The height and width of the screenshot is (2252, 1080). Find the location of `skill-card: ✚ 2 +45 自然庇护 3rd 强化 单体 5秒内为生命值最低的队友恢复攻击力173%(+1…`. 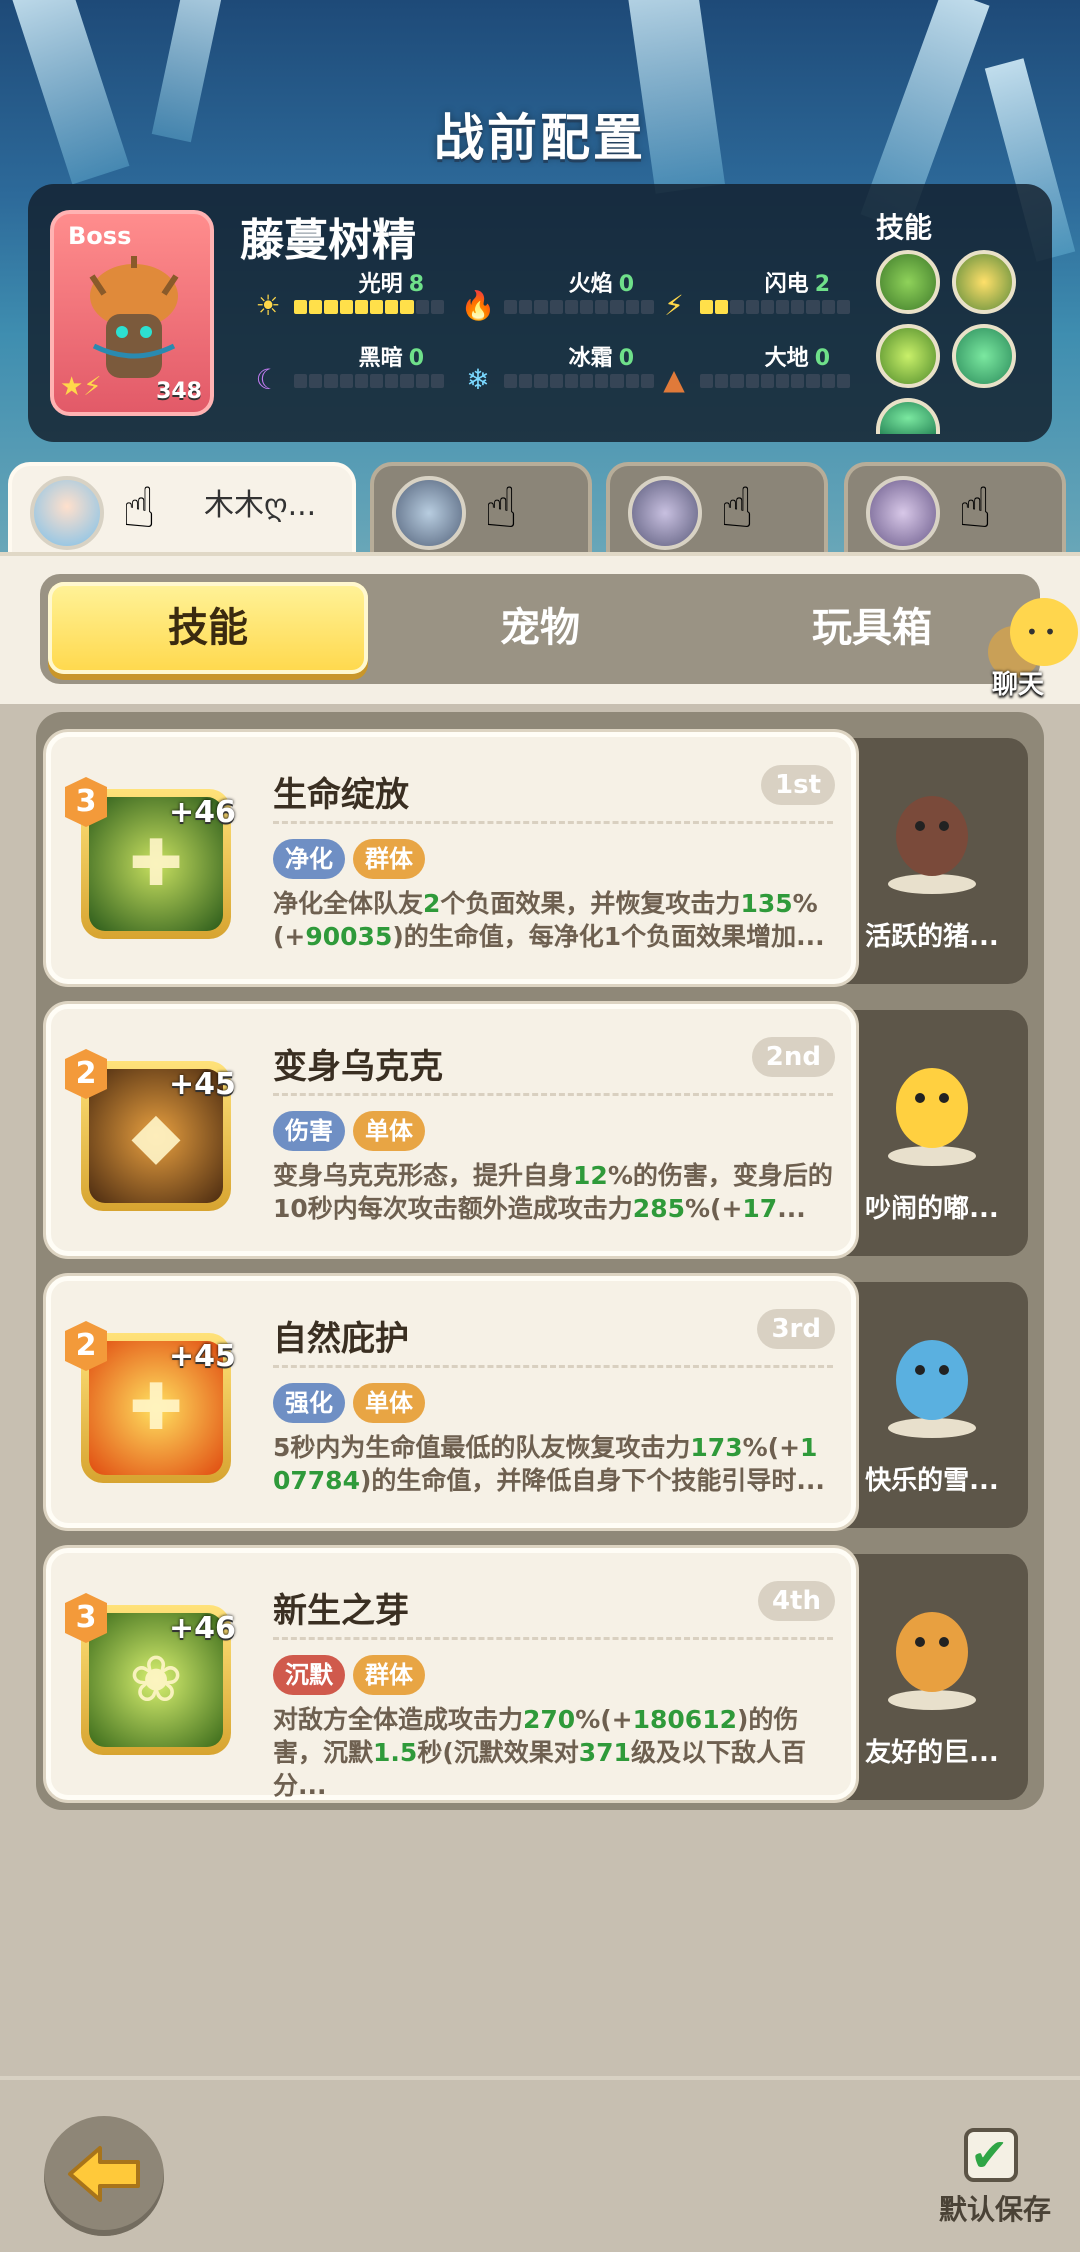

skill-card: ✚ 2 +45 自然庇护 3rd 强化 单体 5秒内为生命值最低的队友恢复攻击力173%(+1… is located at coordinates (451, 1402).